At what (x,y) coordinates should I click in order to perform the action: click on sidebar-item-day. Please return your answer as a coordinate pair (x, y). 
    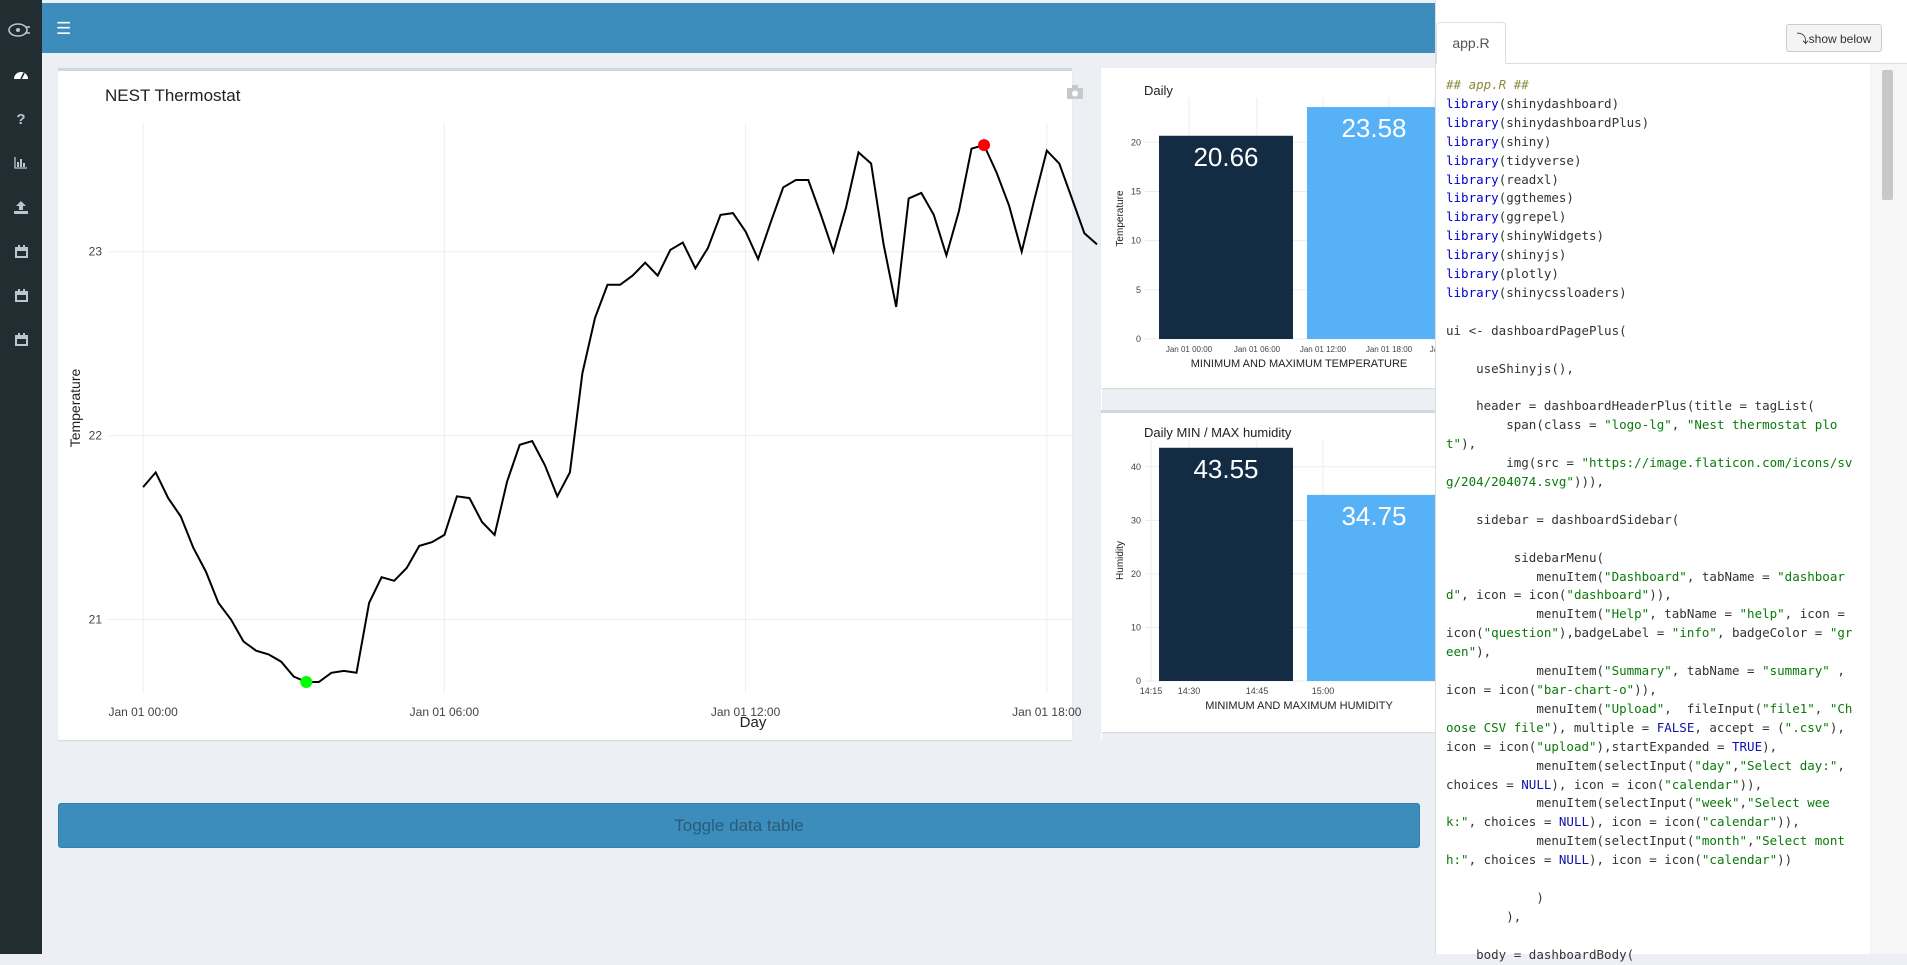
    Looking at the image, I should click on (21, 251).